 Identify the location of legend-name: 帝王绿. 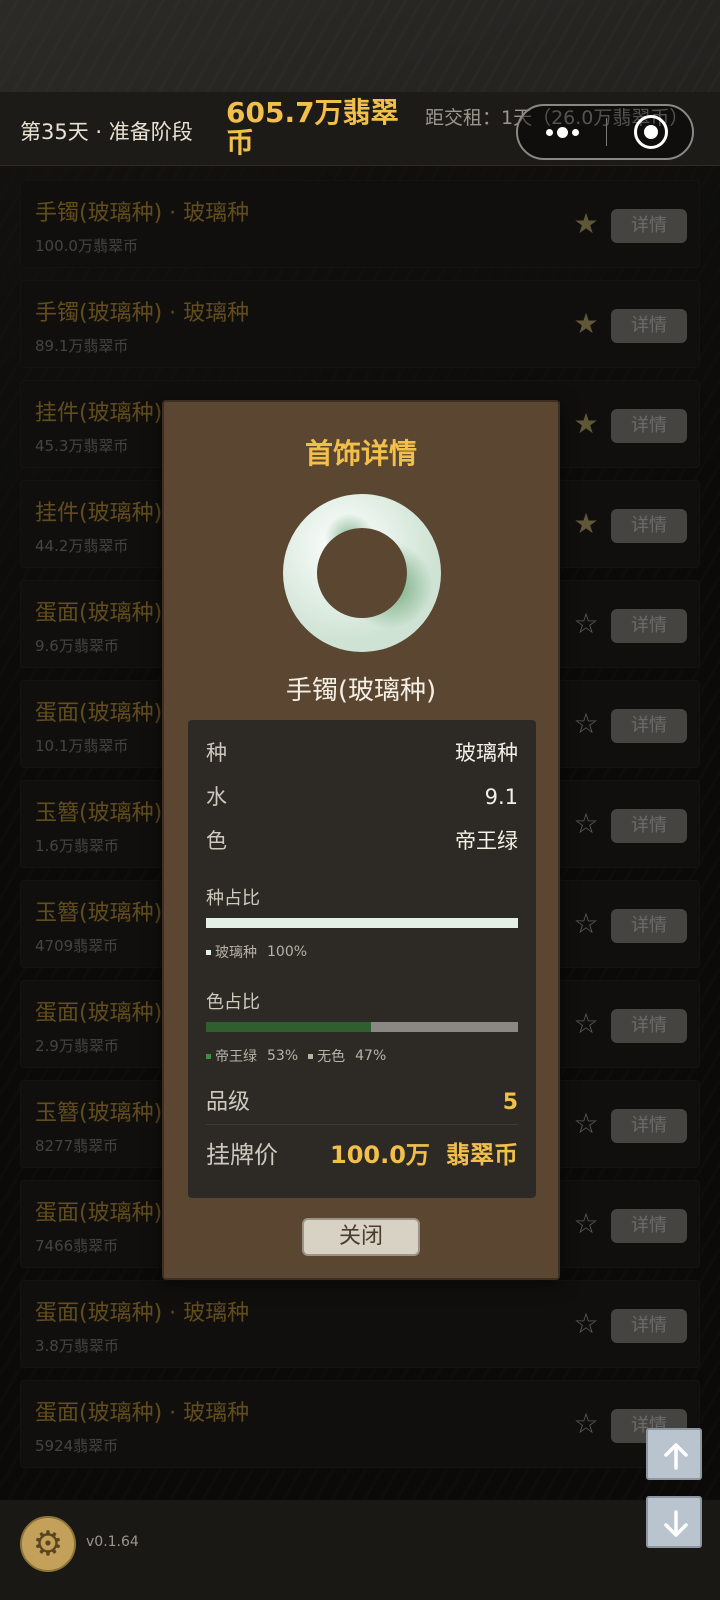
(236, 1057).